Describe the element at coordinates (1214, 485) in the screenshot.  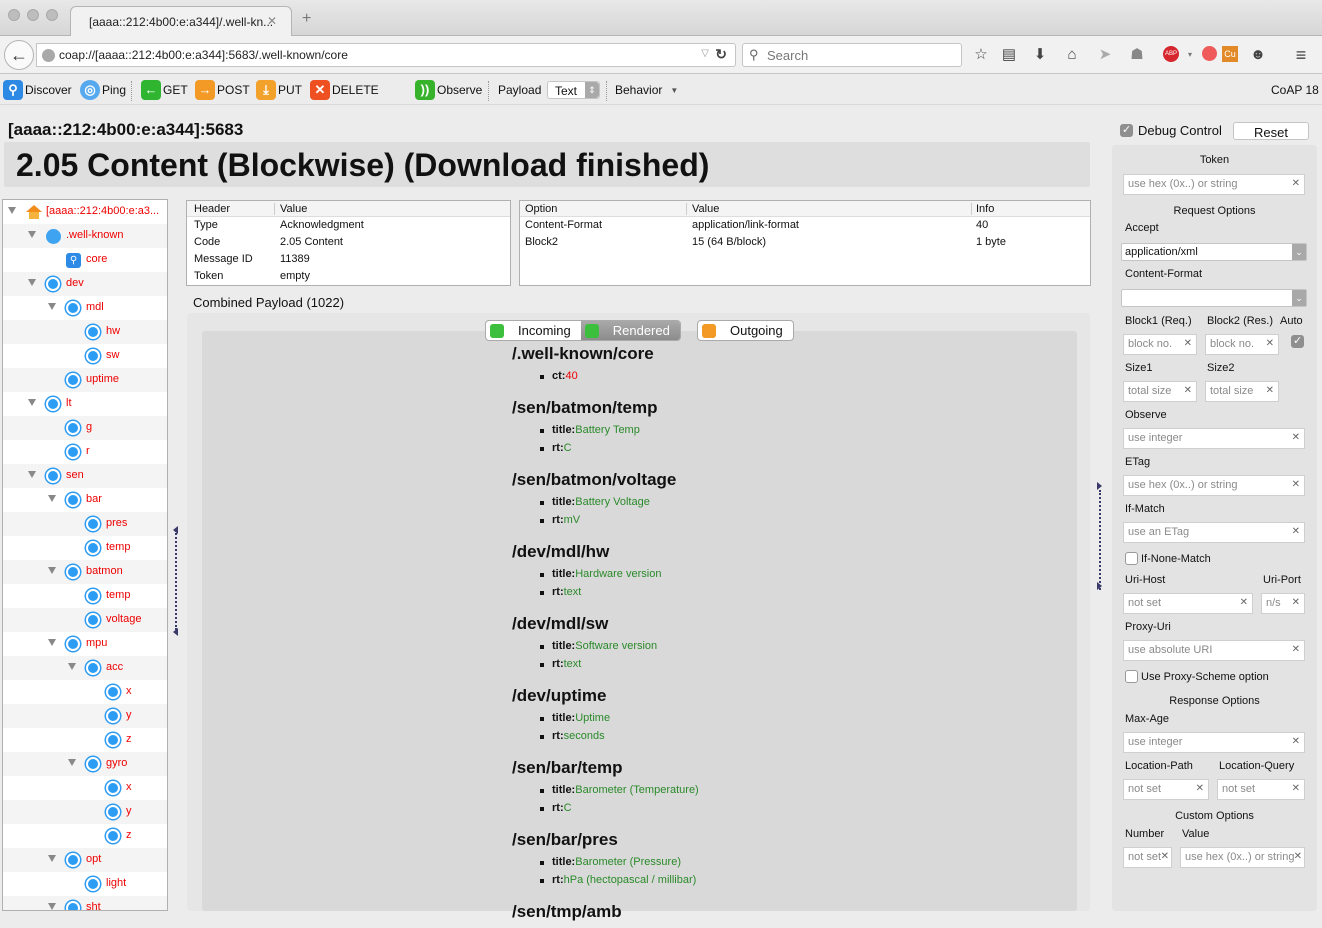
I see `etag-input: use hex (0x..) or string ✕` at that location.